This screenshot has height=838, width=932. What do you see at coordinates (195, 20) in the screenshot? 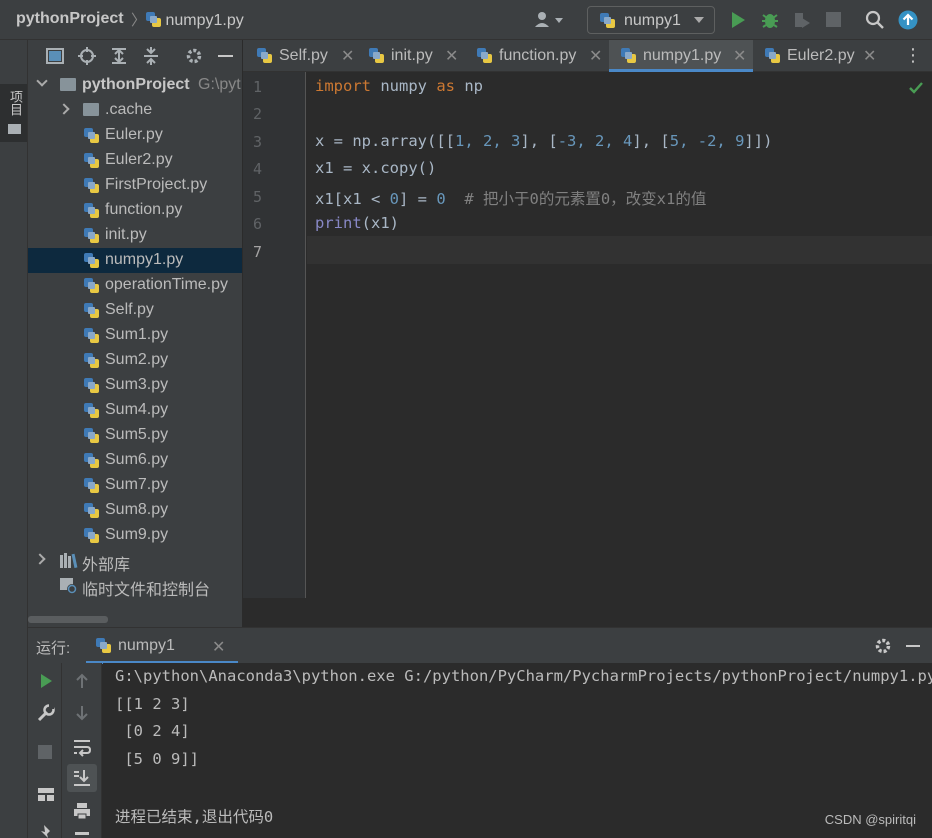
I see `breadcrumb-file: numpy1.py` at bounding box center [195, 20].